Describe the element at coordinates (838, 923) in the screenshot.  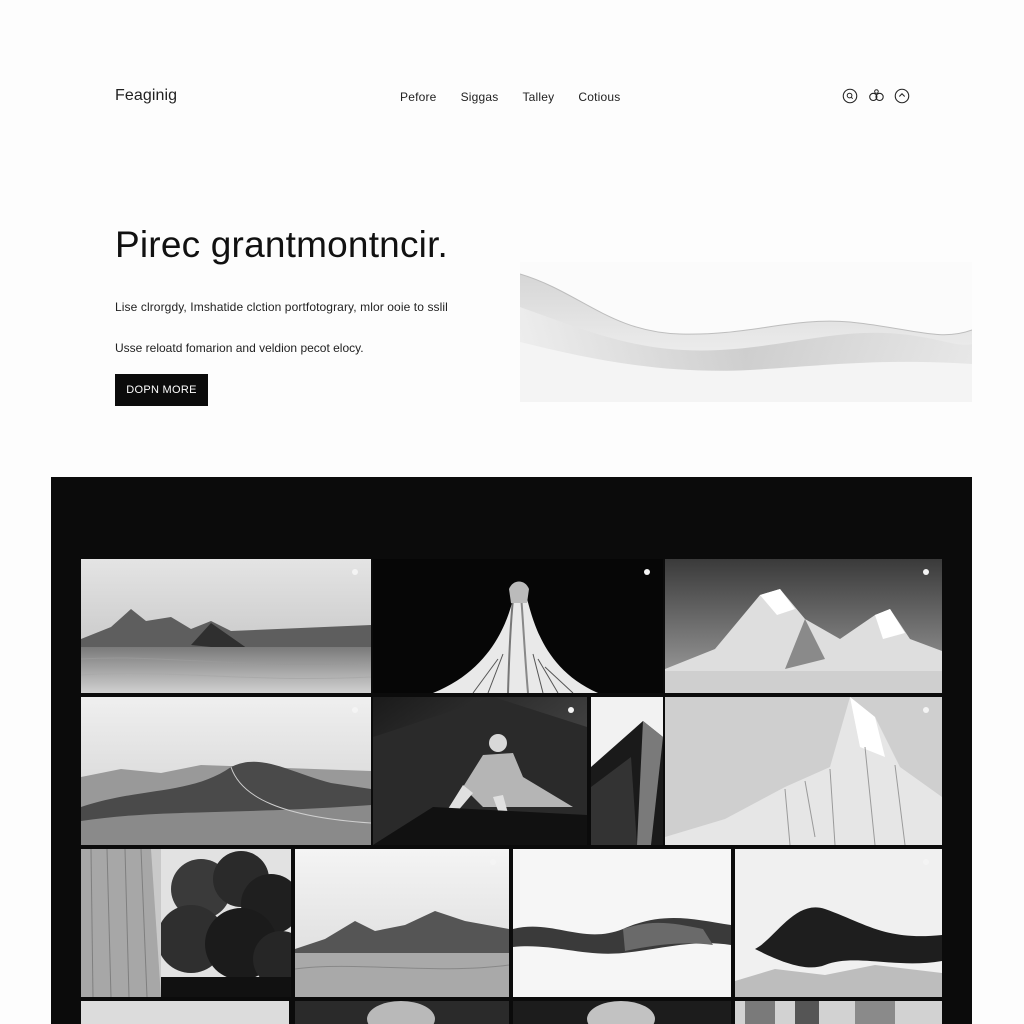
I see `gallery-tile-floating-fabric` at that location.